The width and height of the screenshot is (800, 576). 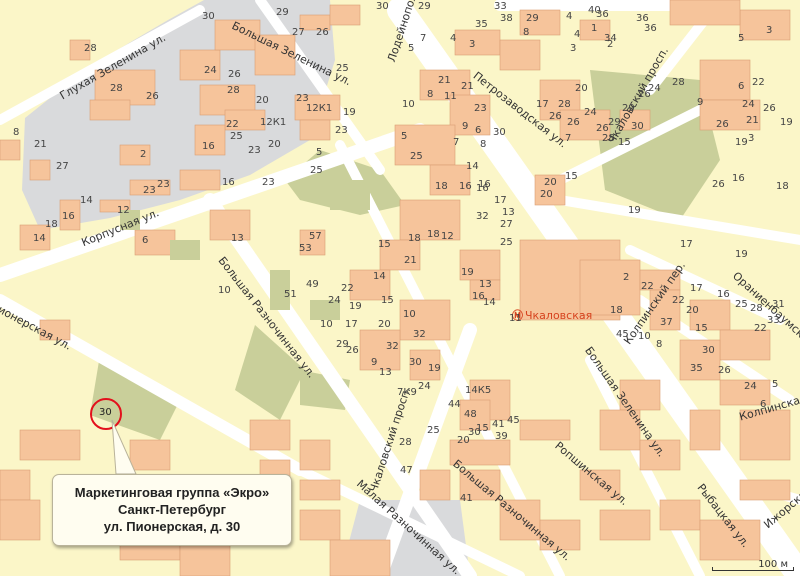 I want to click on marker-house-number: 30, so click(x=105, y=413).